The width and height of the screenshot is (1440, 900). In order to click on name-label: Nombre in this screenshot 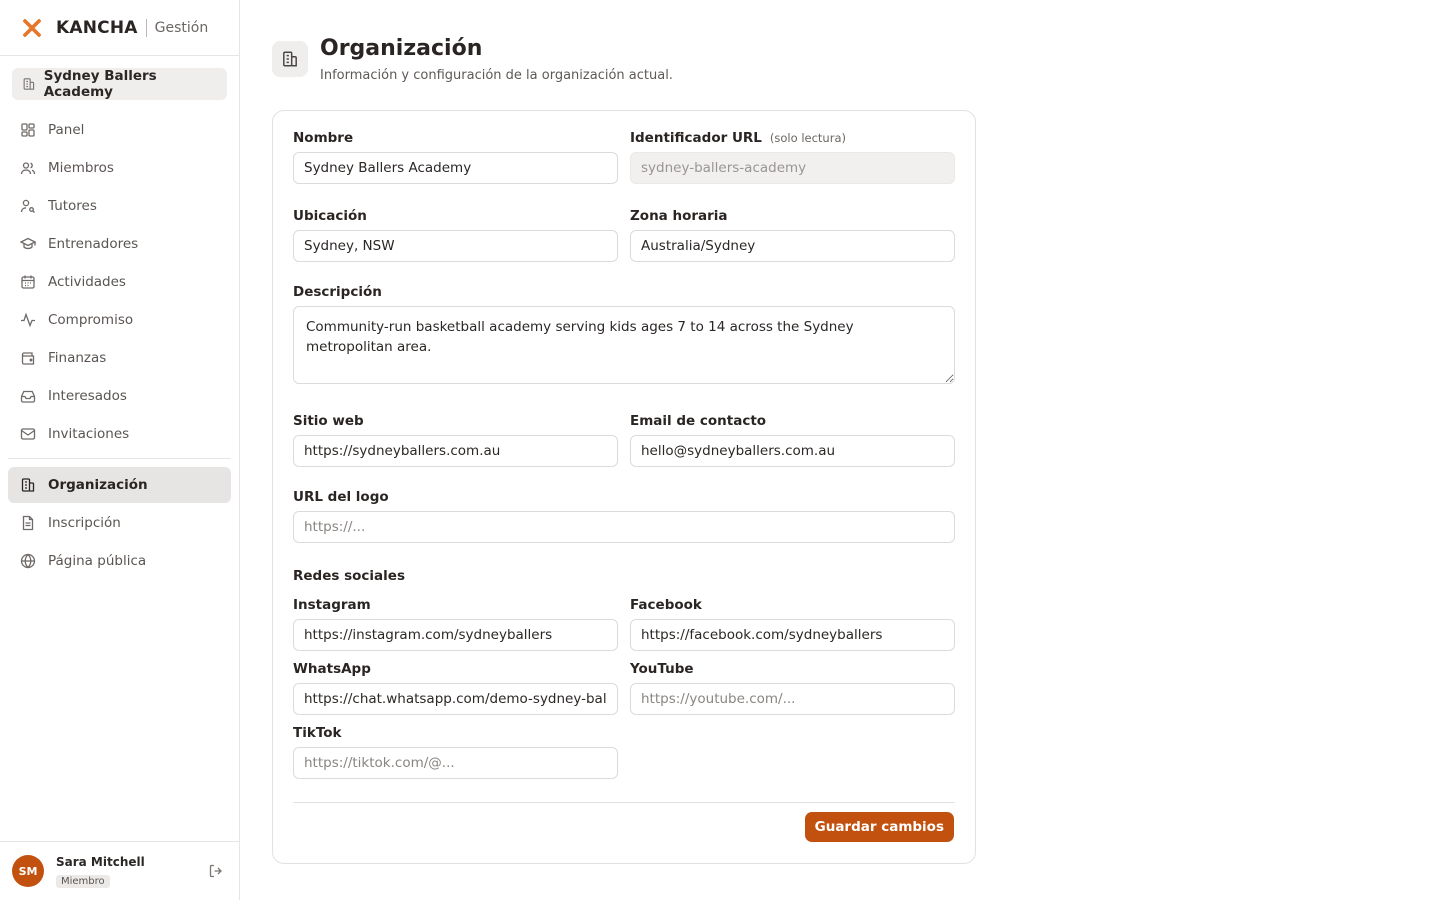, I will do `click(323, 138)`.